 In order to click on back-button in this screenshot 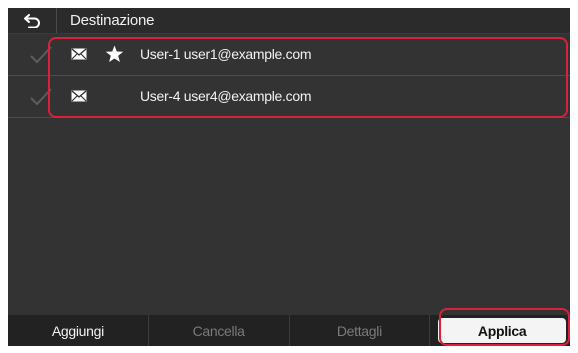, I will do `click(32, 20)`.